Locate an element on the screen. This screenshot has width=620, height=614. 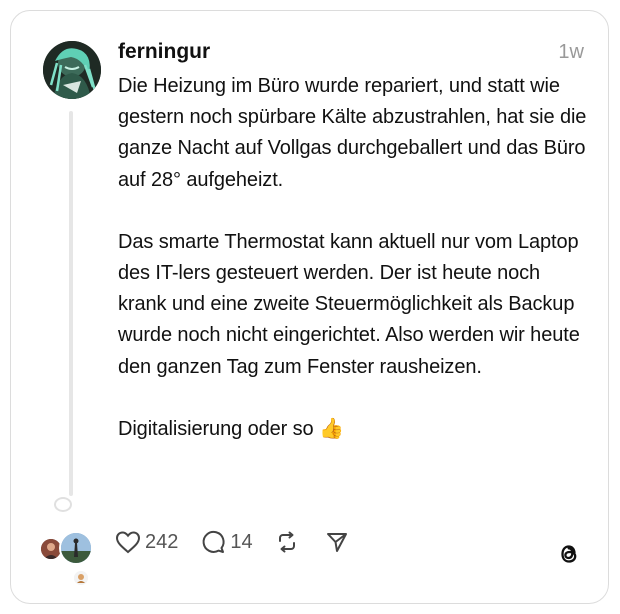
avatar-image is located at coordinates (72, 70).